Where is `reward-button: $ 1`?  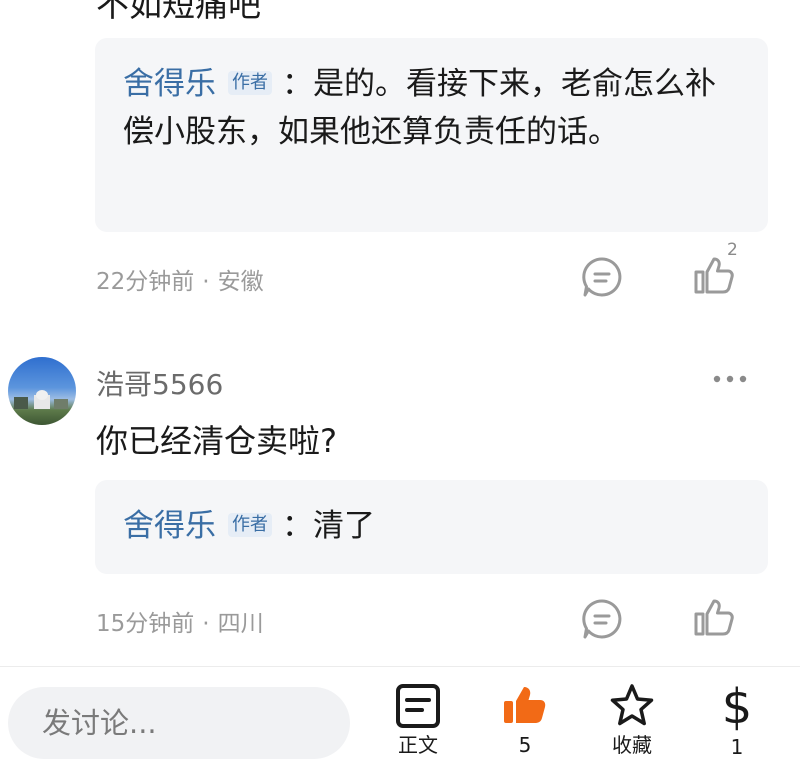
reward-button: $ 1 is located at coordinates (737, 721).